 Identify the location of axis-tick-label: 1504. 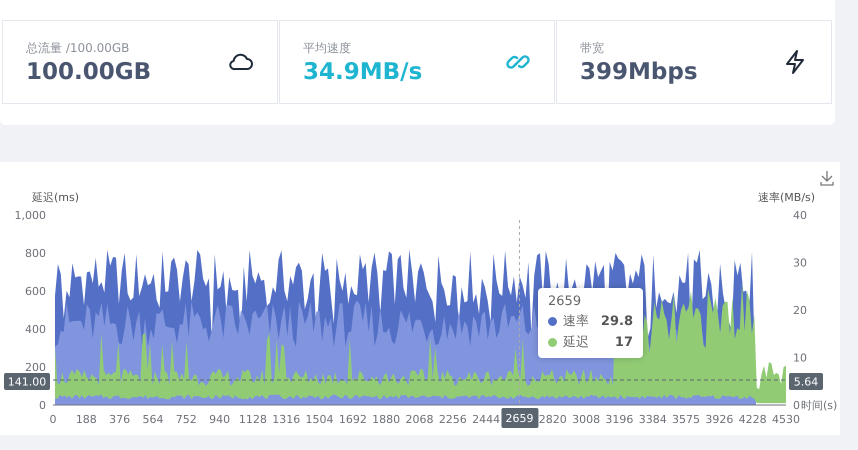
(320, 419).